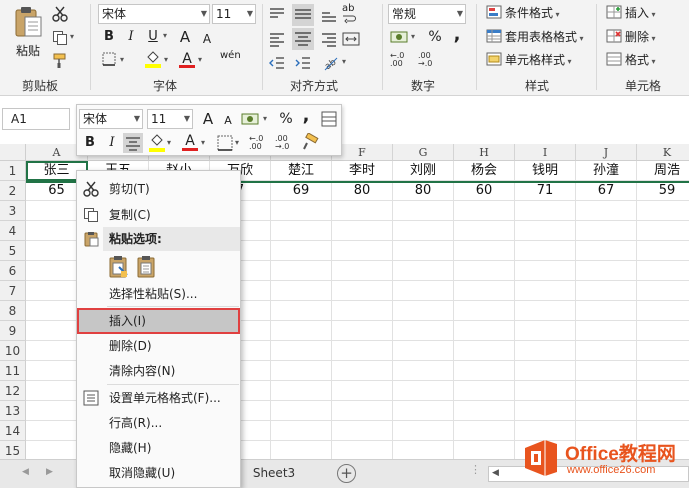 This screenshot has width=689, height=488. I want to click on cell-f10, so click(362, 351).